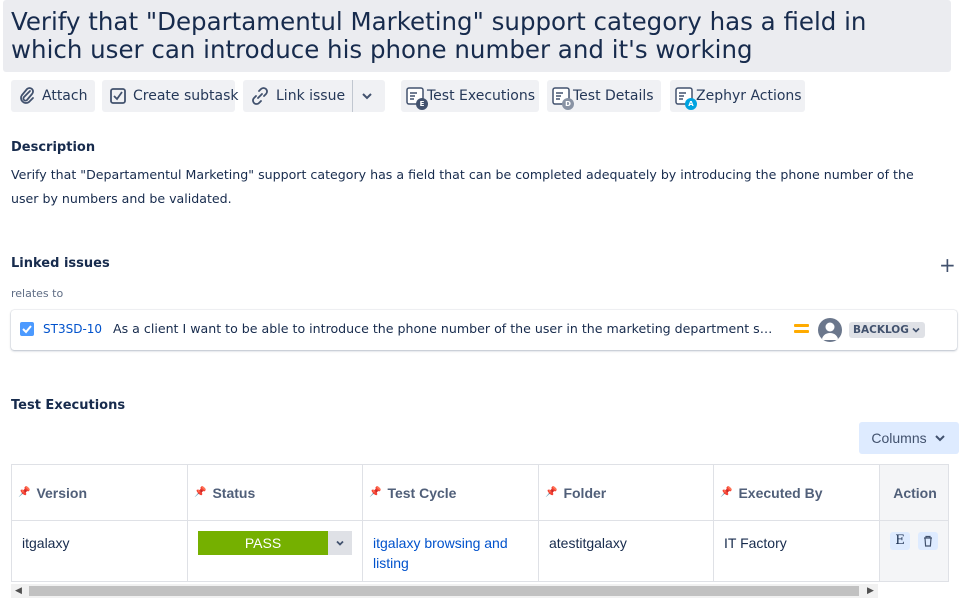  I want to click on test-details-label: Test Details, so click(613, 96).